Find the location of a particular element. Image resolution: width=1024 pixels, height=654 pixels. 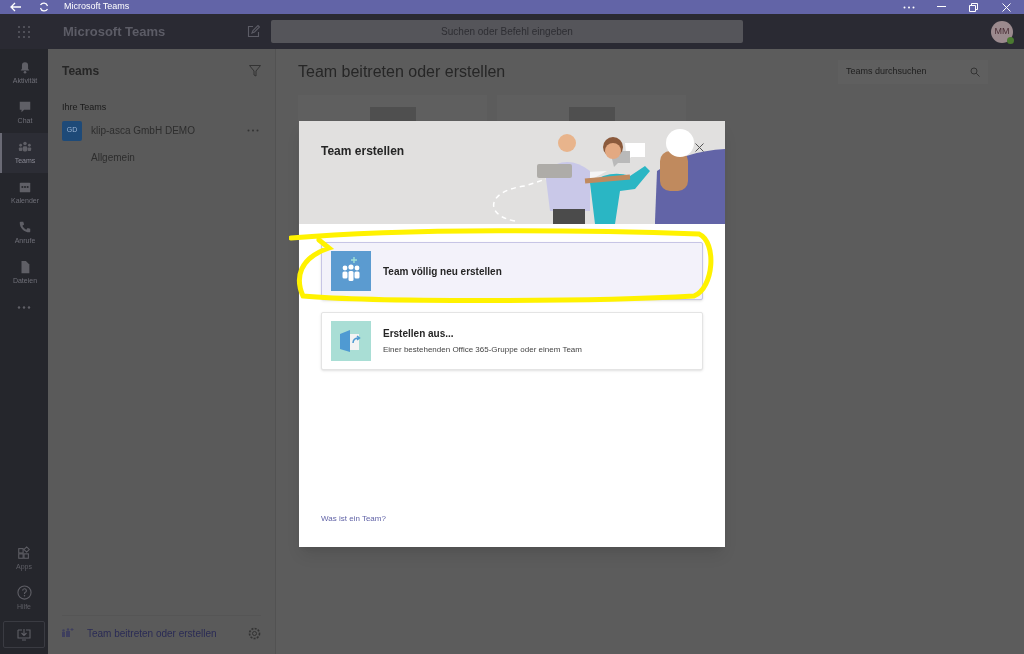

option-title: Team völlig neu erstellen is located at coordinates (442, 271).